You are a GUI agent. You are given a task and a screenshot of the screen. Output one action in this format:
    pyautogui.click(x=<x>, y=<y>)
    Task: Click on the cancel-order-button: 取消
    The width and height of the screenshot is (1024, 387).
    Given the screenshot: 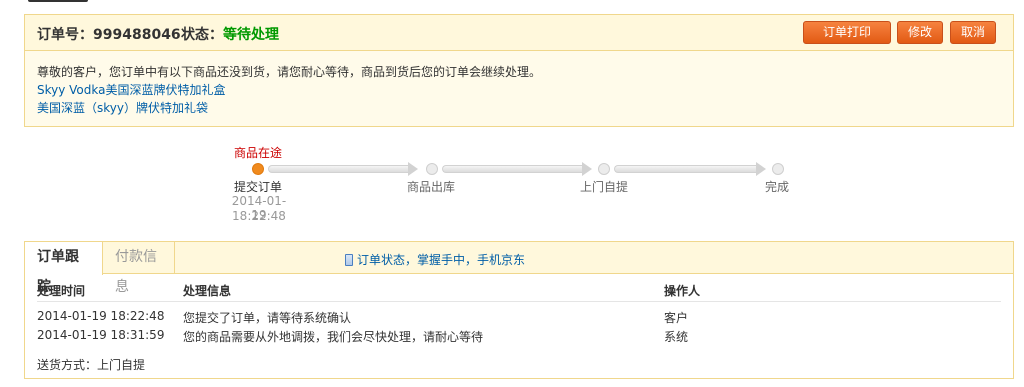 What is the action you would take?
    pyautogui.click(x=973, y=32)
    